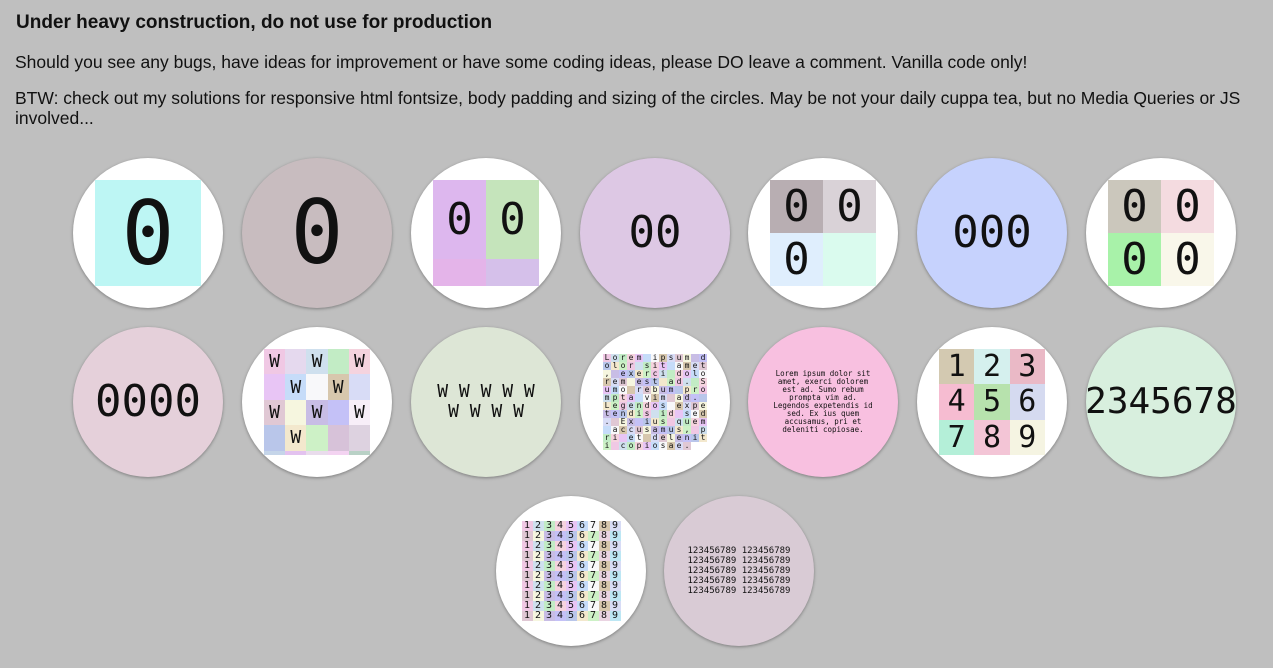 The height and width of the screenshot is (668, 1273). I want to click on lorem-char: l, so click(615, 366).